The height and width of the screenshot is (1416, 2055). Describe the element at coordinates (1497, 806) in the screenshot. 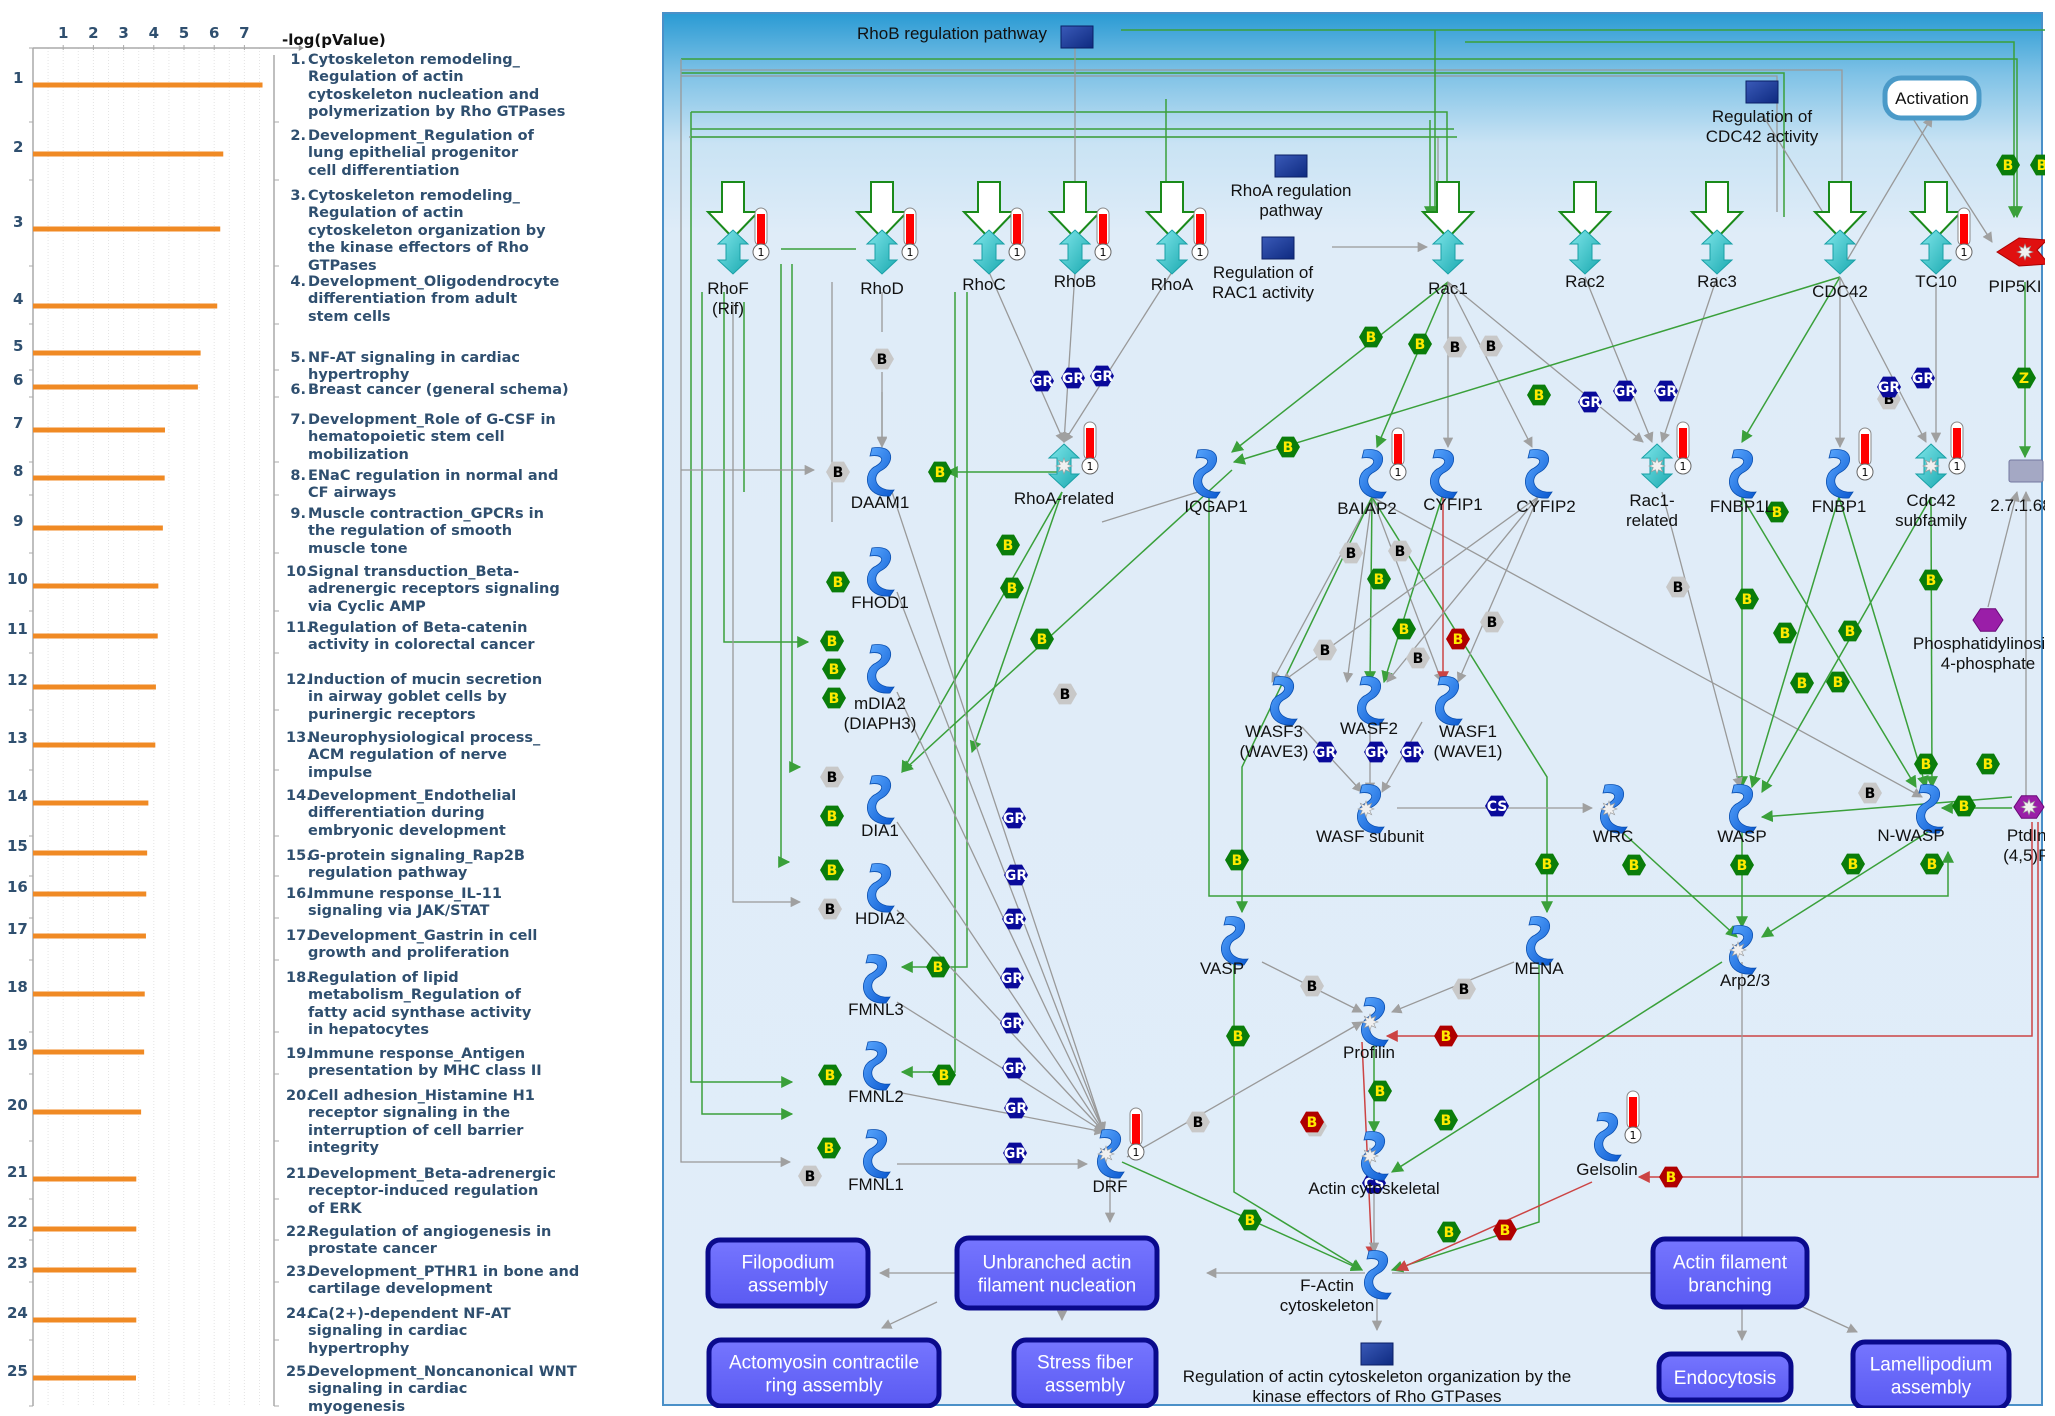

I see `gr-interaction-badge: CS` at that location.